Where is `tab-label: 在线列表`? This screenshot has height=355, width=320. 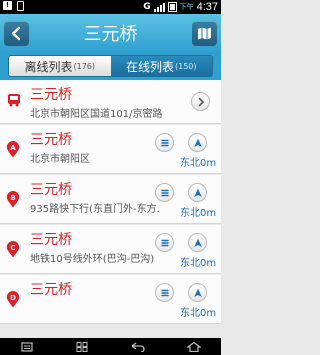
tab-label: 在线列表 is located at coordinates (149, 66).